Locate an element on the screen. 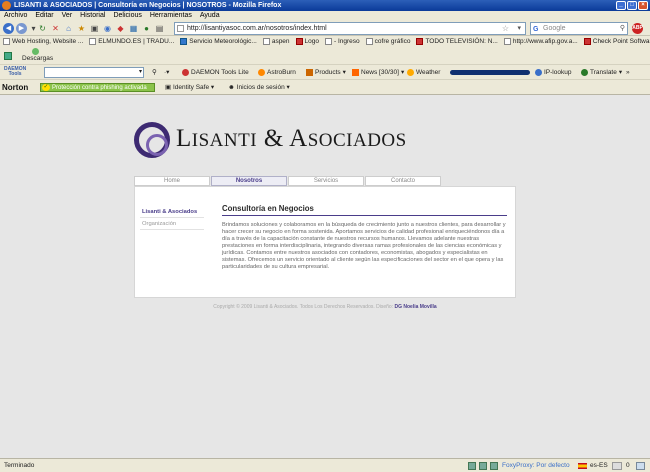 The image size is (650, 472). foxyproxy-status: FoxyProxy: Por defecto is located at coordinates (536, 465).